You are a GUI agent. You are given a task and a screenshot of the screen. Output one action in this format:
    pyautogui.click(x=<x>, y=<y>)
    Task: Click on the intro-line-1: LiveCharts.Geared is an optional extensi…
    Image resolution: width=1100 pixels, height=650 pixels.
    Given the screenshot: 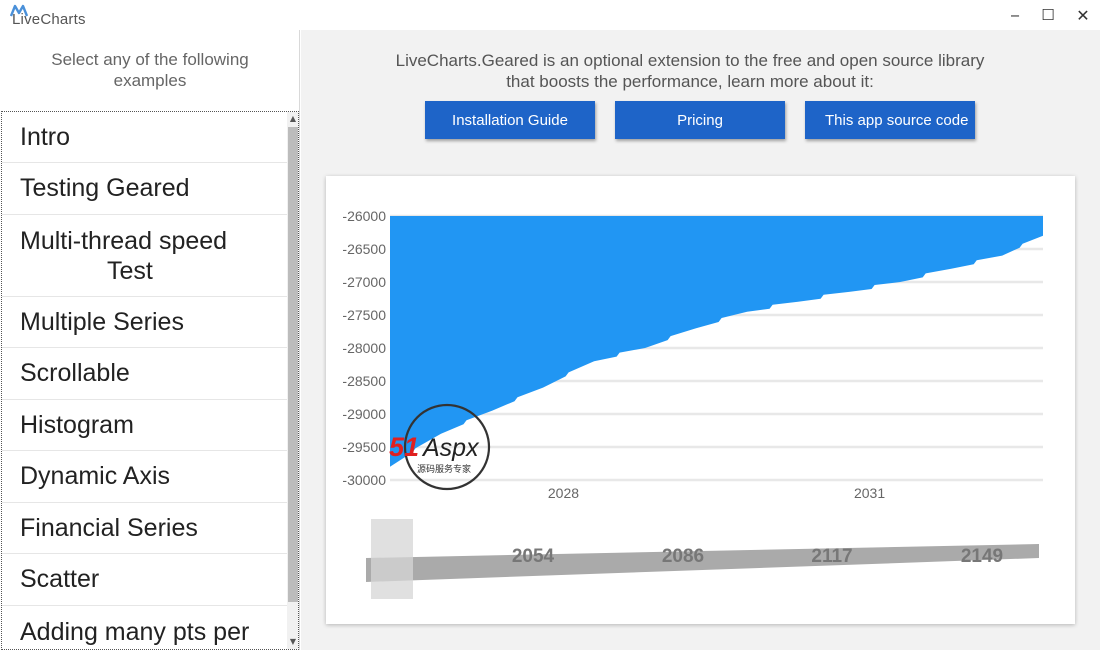 What is the action you would take?
    pyautogui.click(x=690, y=60)
    